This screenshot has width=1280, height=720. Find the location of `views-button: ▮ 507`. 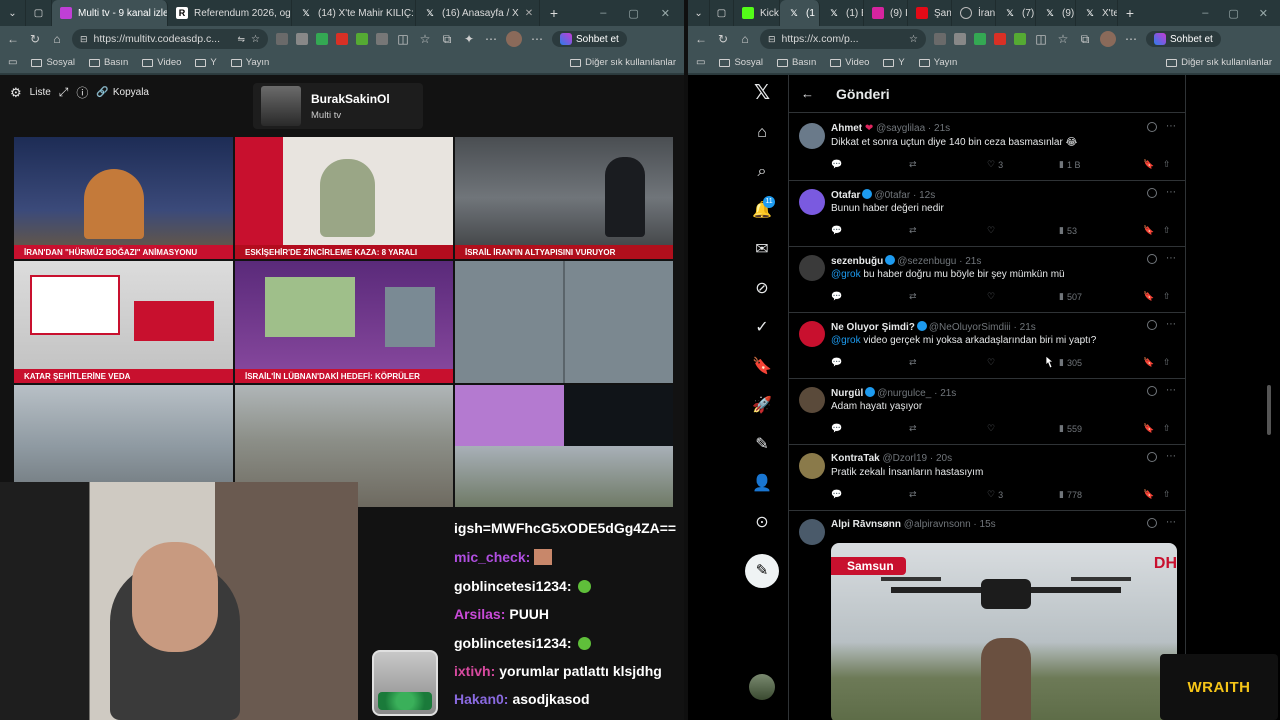

views-button: ▮ 507 is located at coordinates (1070, 296).